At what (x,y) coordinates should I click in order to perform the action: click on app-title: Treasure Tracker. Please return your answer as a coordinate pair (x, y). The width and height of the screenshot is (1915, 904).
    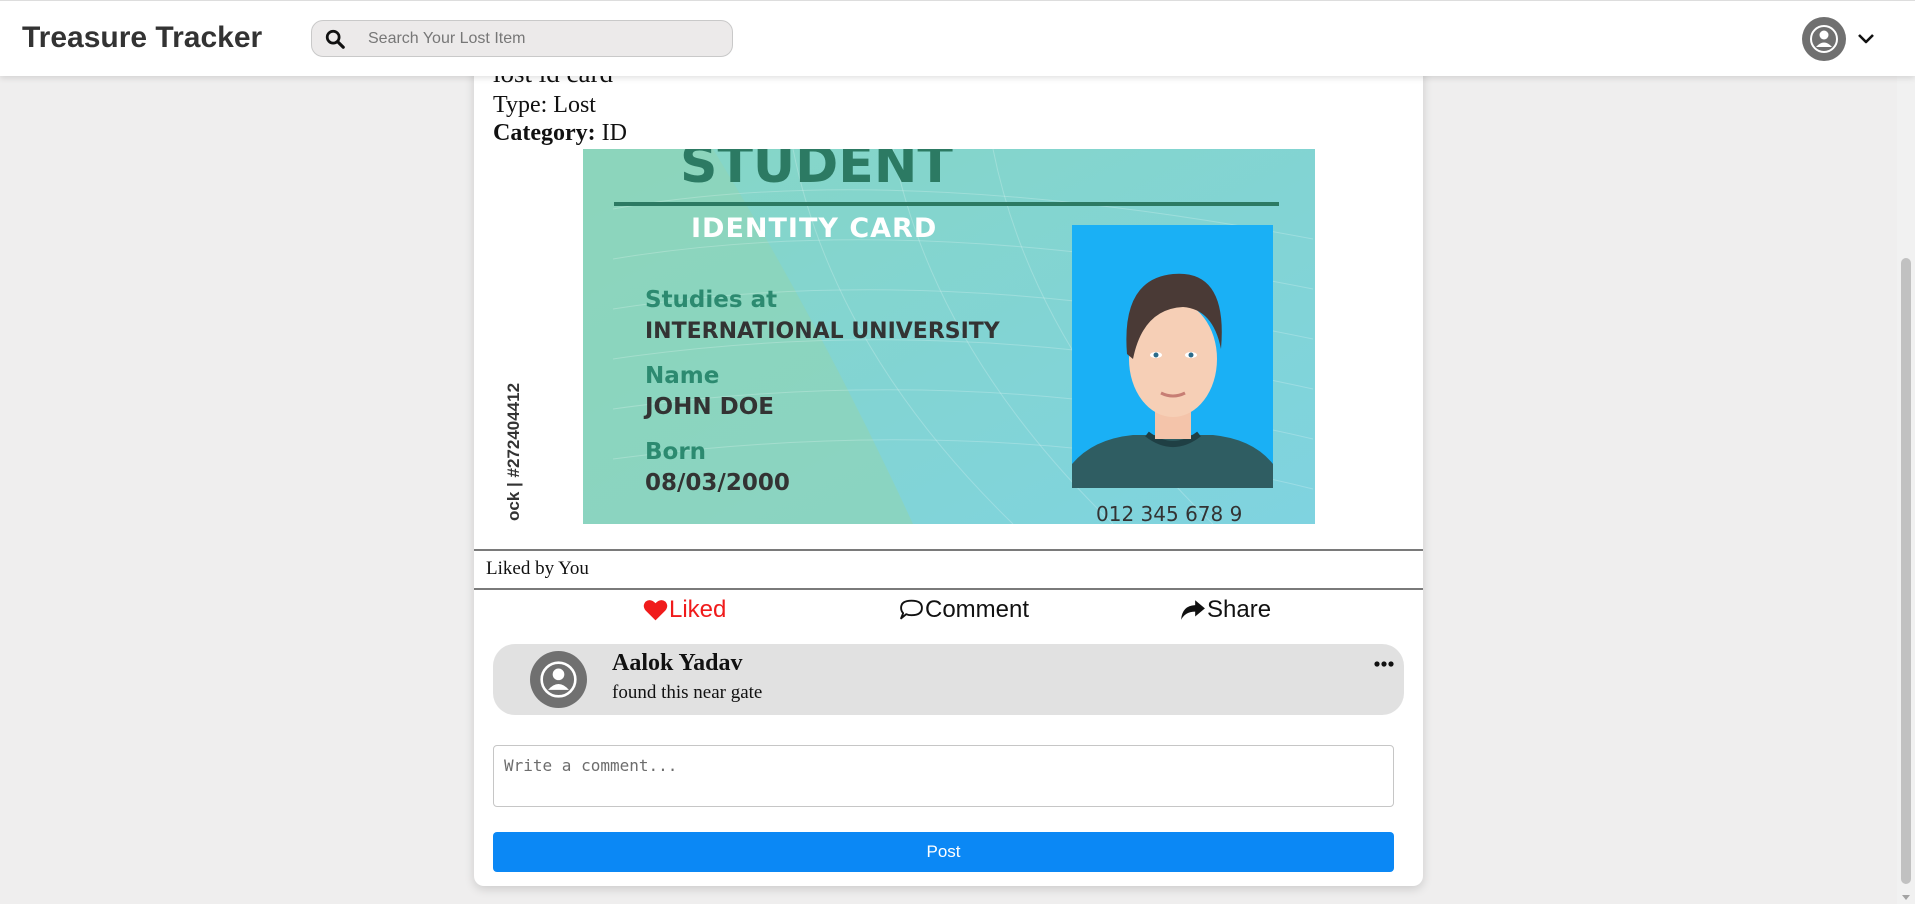
    Looking at the image, I should click on (142, 38).